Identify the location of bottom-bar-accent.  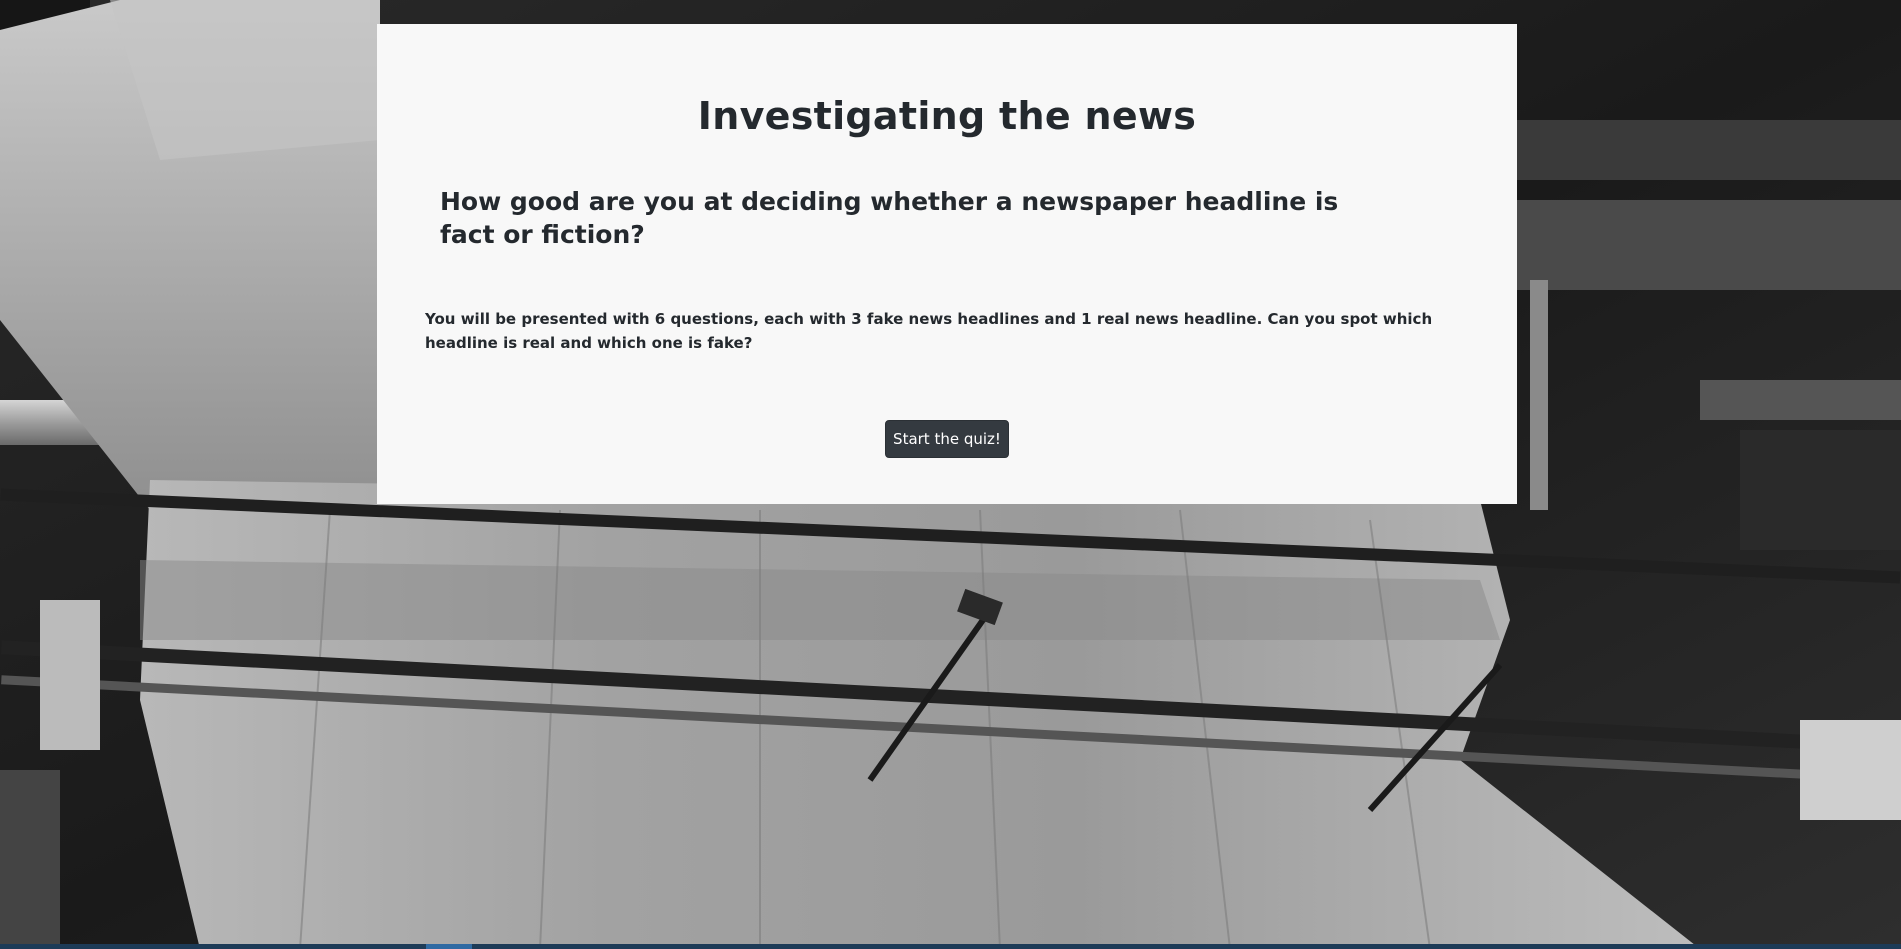
(449, 946).